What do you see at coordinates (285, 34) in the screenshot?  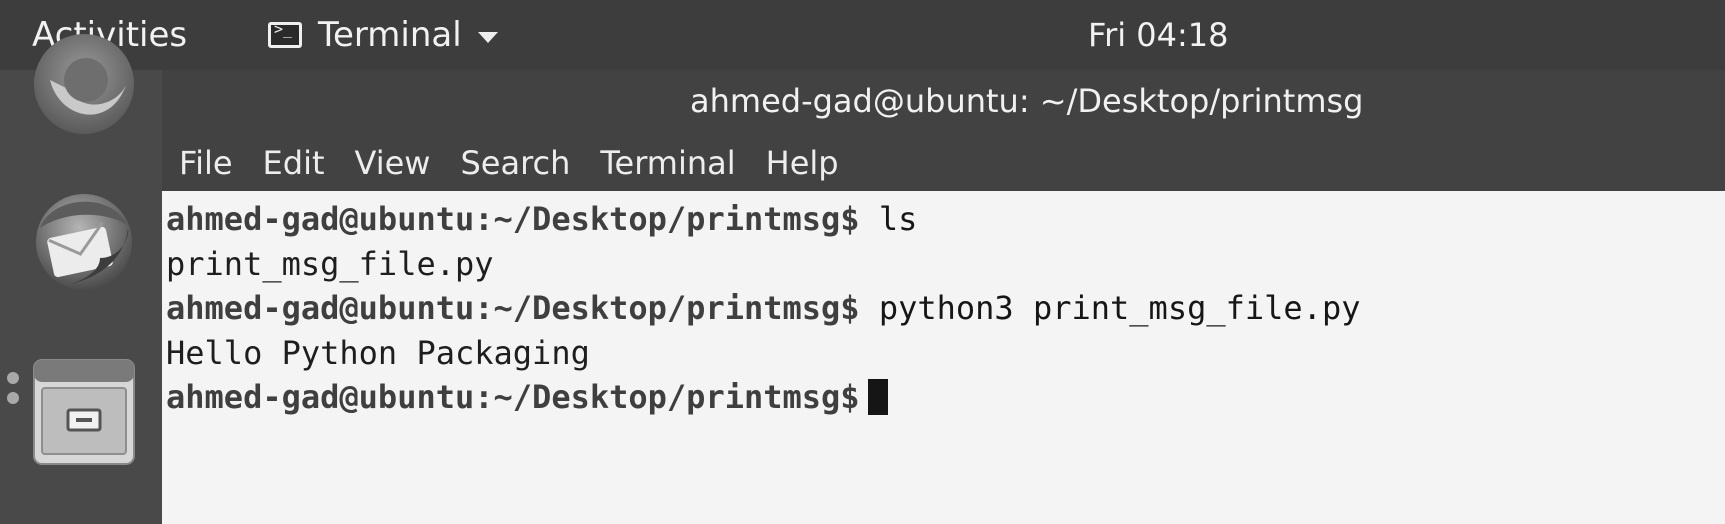 I see `terminal-app-icon: >_` at bounding box center [285, 34].